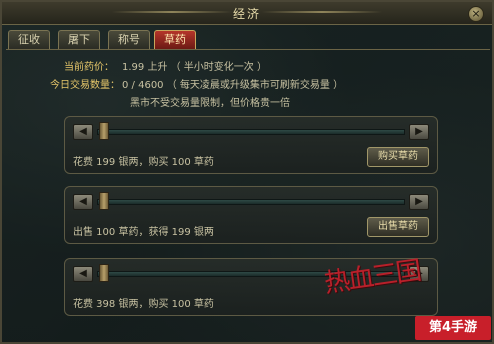 The height and width of the screenshot is (344, 494). I want to click on cost-text: 花费 398 银两，购买 100 草药, so click(143, 304).